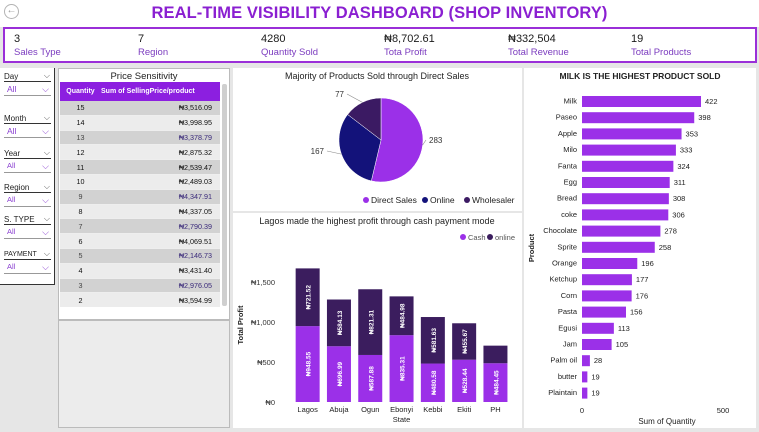 This screenshot has width=759, height=432. I want to click on quantity-cell: 14, so click(80, 123).